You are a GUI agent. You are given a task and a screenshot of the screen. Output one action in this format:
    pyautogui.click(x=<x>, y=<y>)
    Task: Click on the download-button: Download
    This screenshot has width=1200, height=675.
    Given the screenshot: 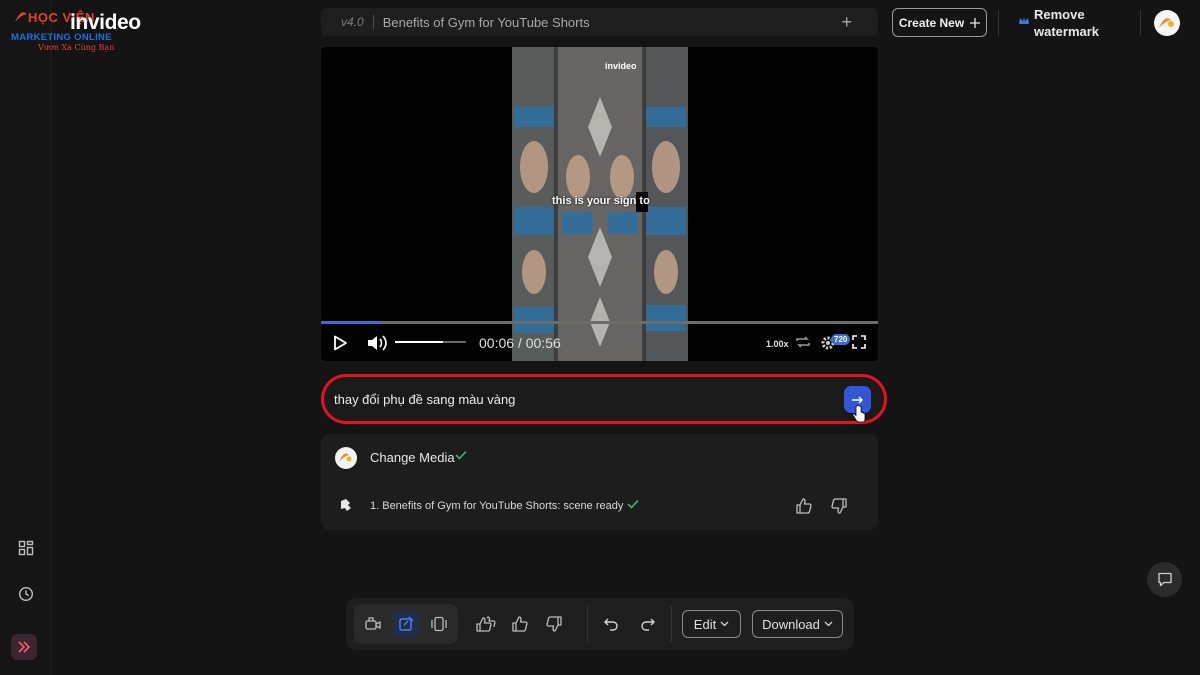 What is the action you would take?
    pyautogui.click(x=797, y=624)
    